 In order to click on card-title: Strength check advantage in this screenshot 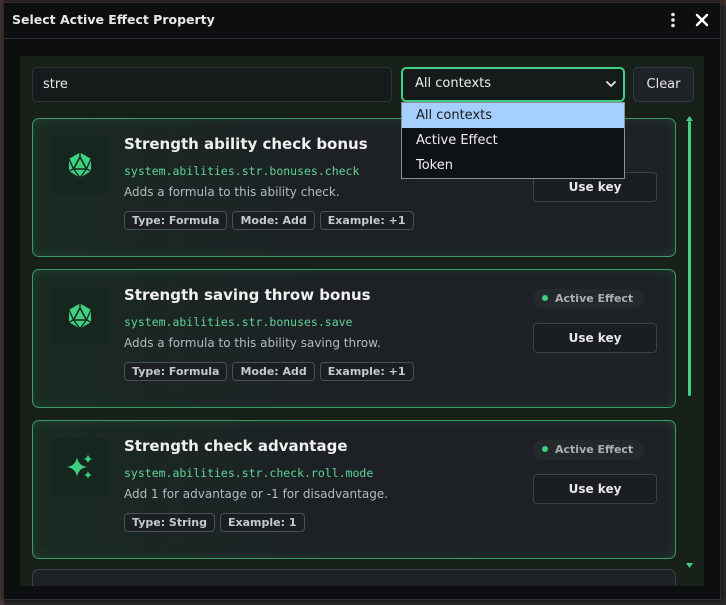, I will do `click(236, 446)`.